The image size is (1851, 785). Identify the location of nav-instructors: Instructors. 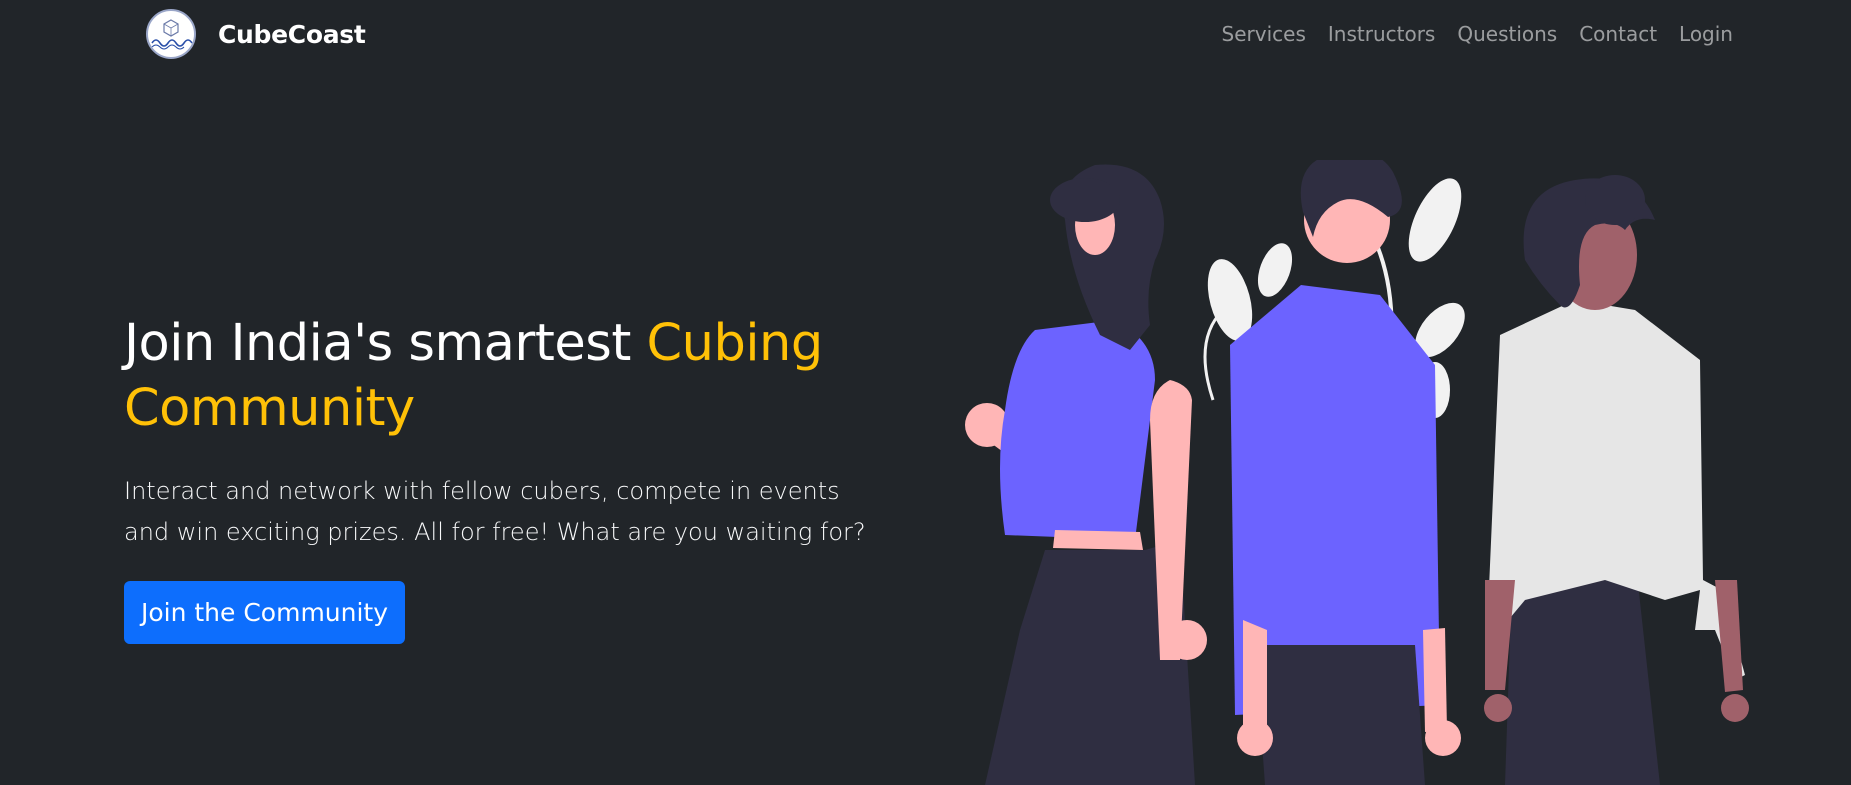
(1381, 34).